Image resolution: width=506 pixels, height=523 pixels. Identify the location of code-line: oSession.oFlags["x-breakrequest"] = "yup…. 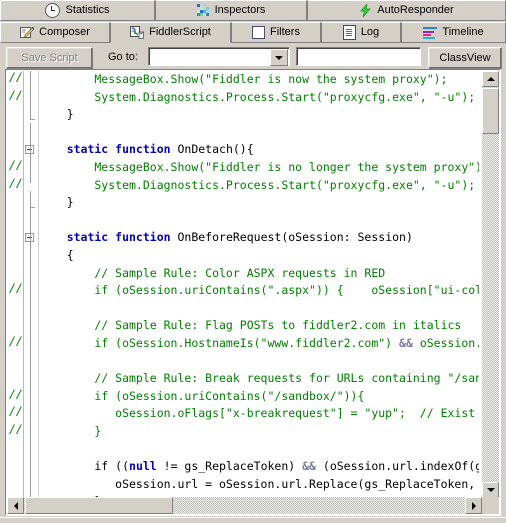
(259, 414).